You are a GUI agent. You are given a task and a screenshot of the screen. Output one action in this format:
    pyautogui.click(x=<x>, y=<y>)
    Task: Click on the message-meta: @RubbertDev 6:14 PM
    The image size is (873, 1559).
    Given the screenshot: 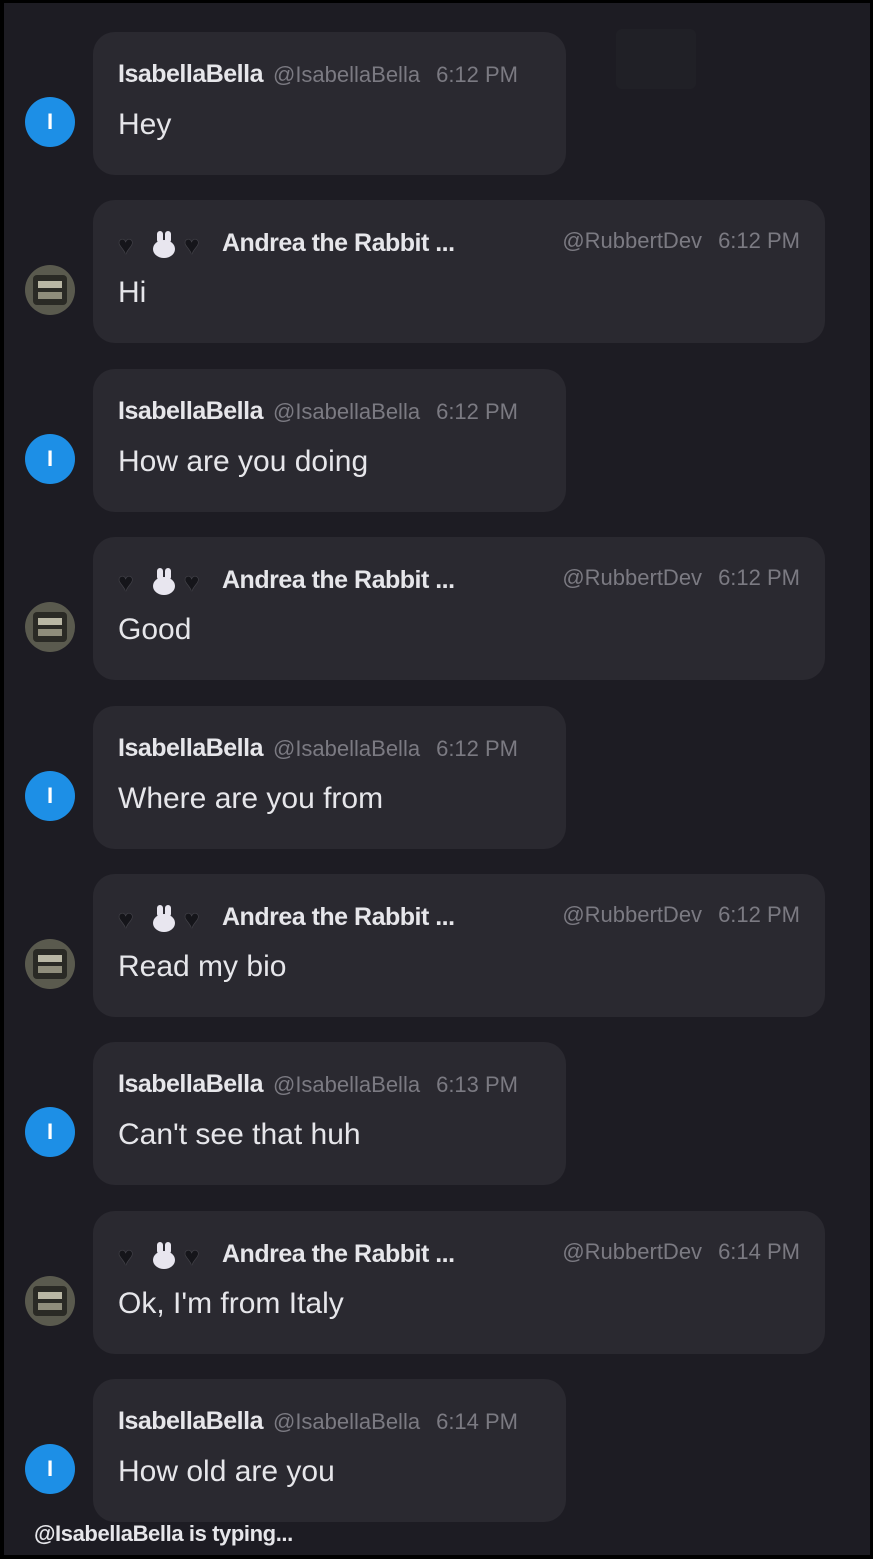 What is the action you would take?
    pyautogui.click(x=676, y=1252)
    